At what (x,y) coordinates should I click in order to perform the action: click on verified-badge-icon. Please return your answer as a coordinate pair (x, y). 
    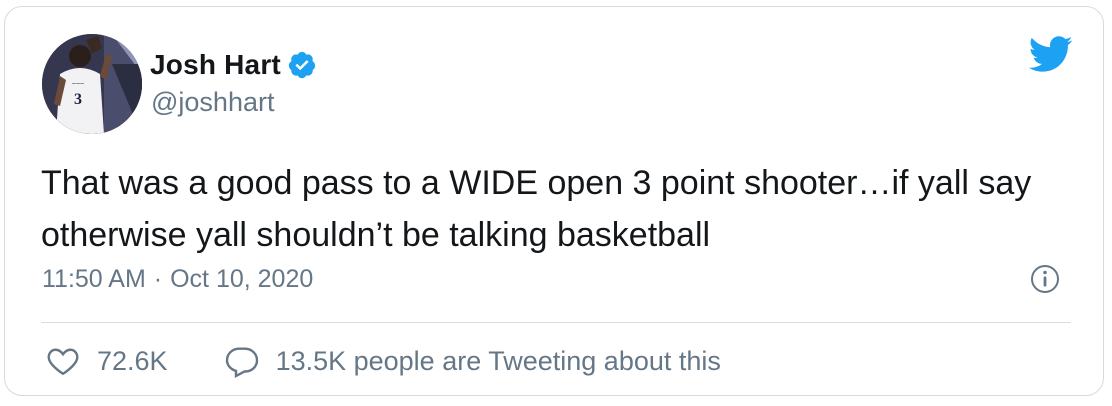
    Looking at the image, I should click on (302, 65).